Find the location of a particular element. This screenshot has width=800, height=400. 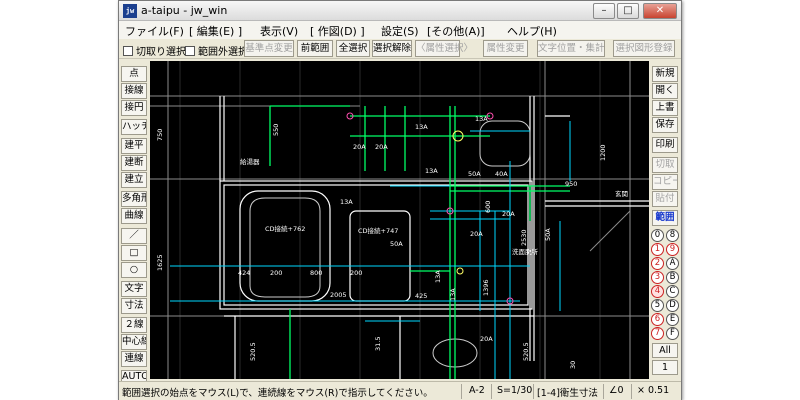

new-file-button: 新規 is located at coordinates (665, 74).